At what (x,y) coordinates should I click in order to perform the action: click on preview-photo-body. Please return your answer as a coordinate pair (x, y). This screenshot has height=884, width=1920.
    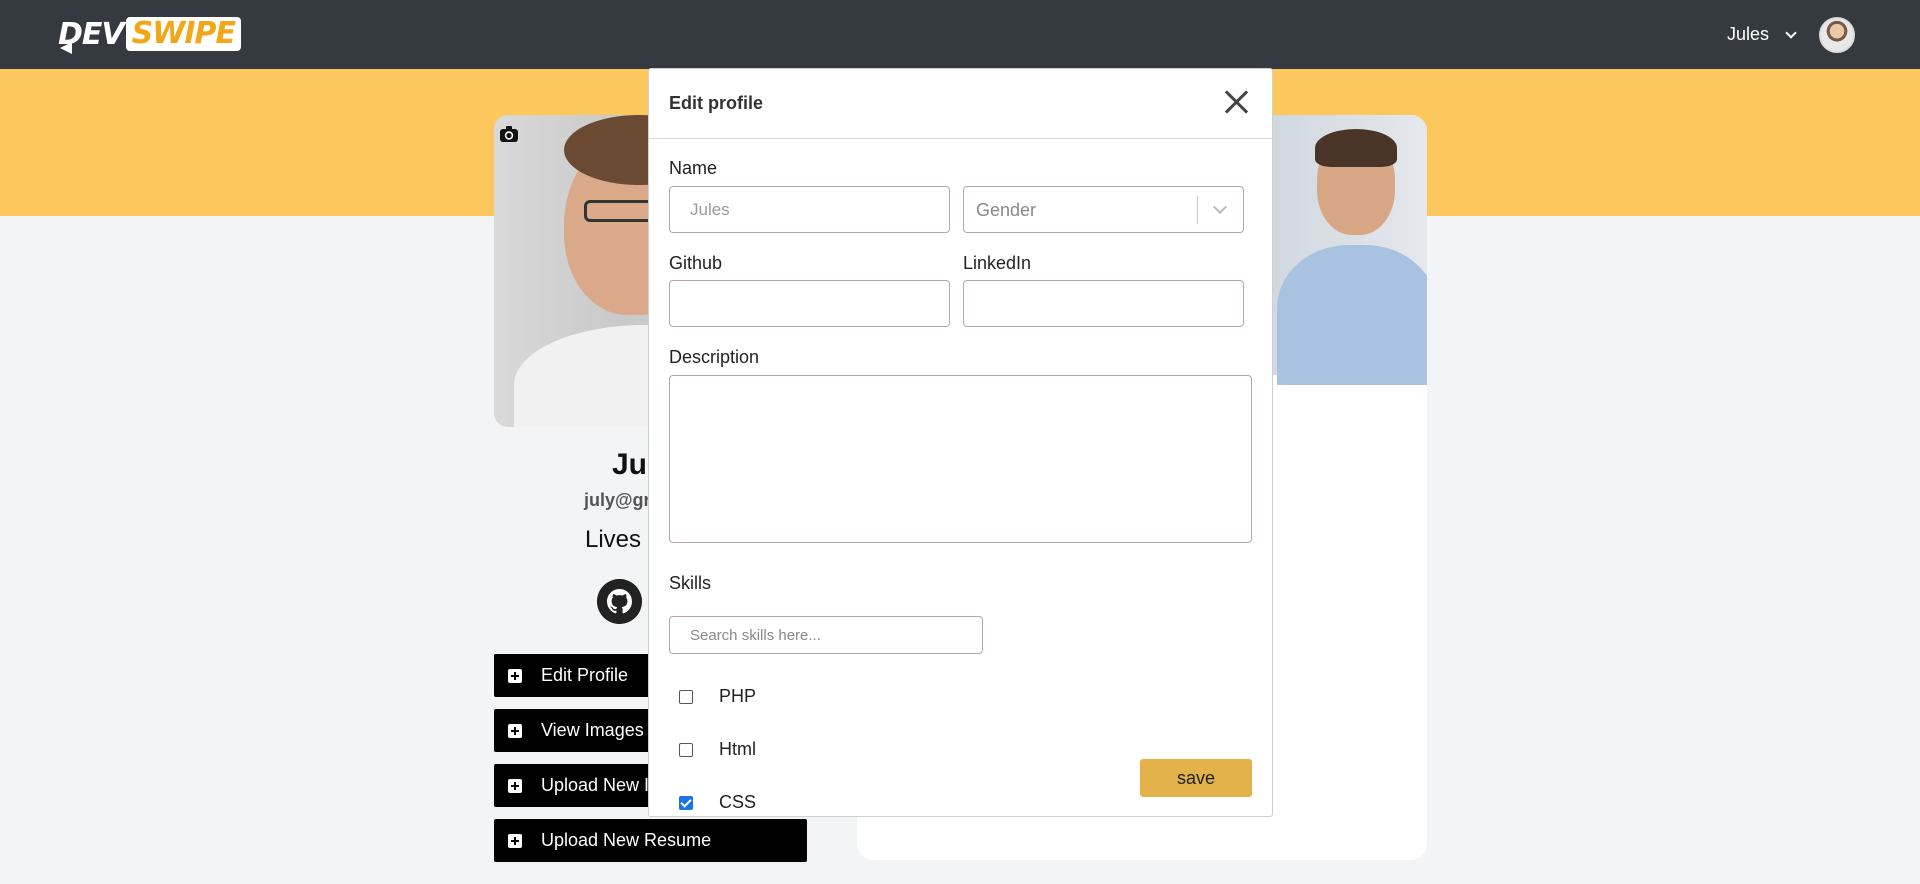
    Looking at the image, I should click on (1352, 315).